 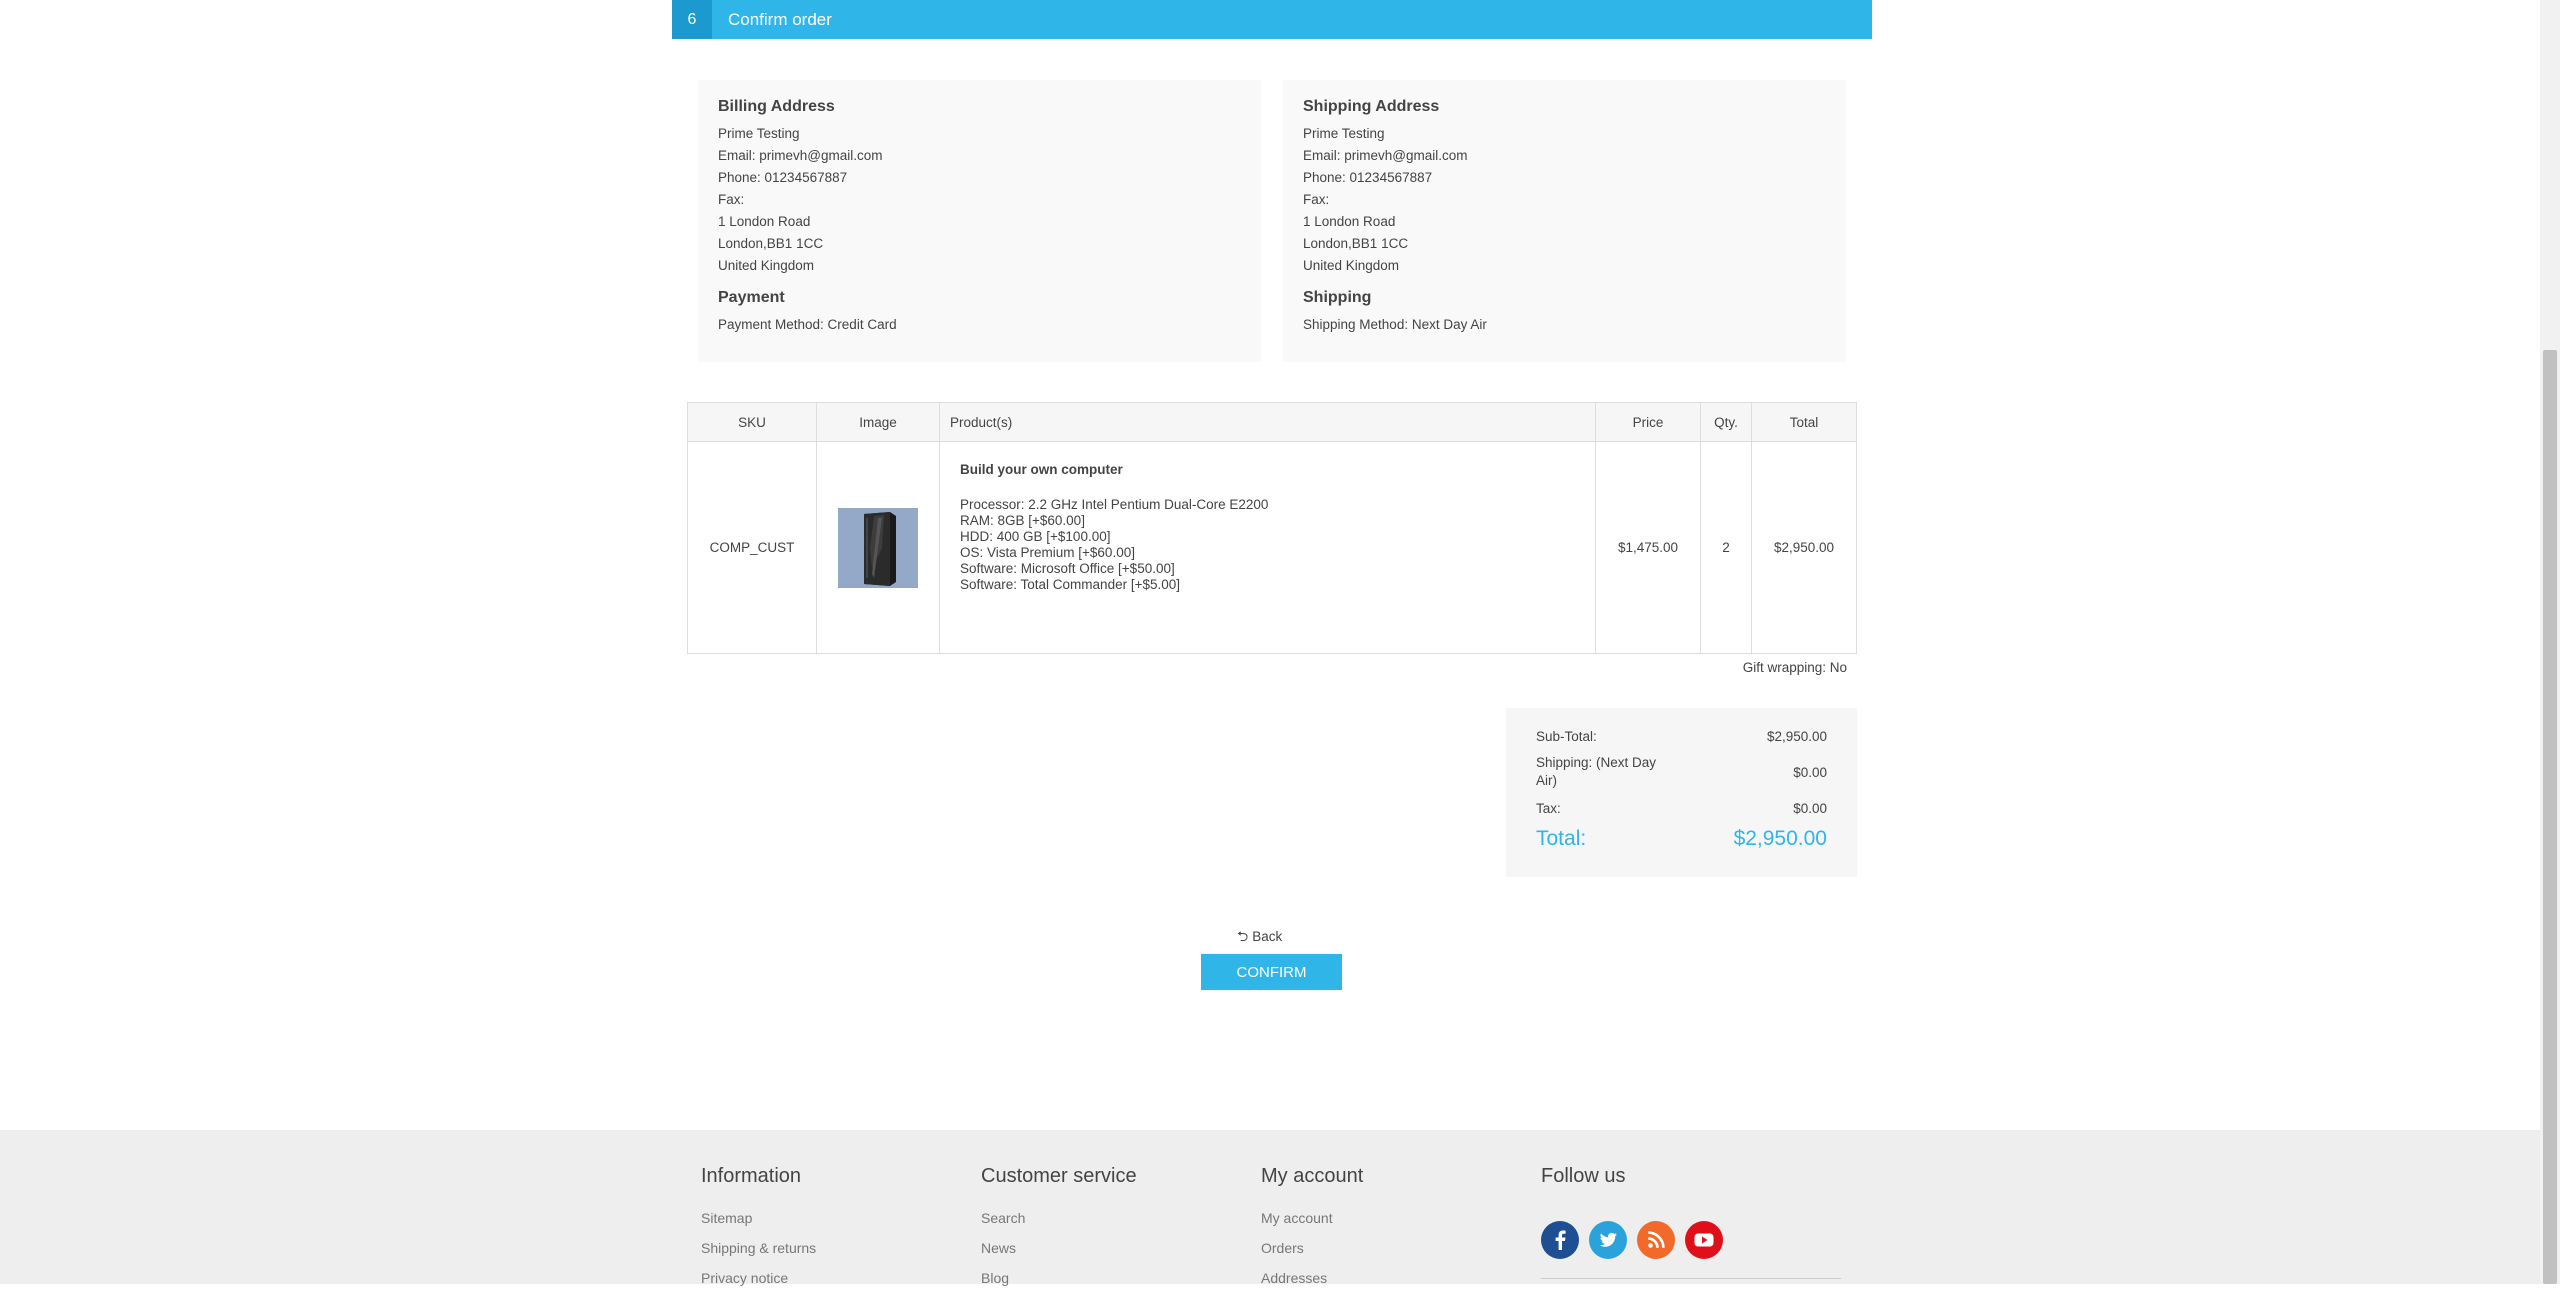 I want to click on twitter-icon, so click(x=1608, y=1240).